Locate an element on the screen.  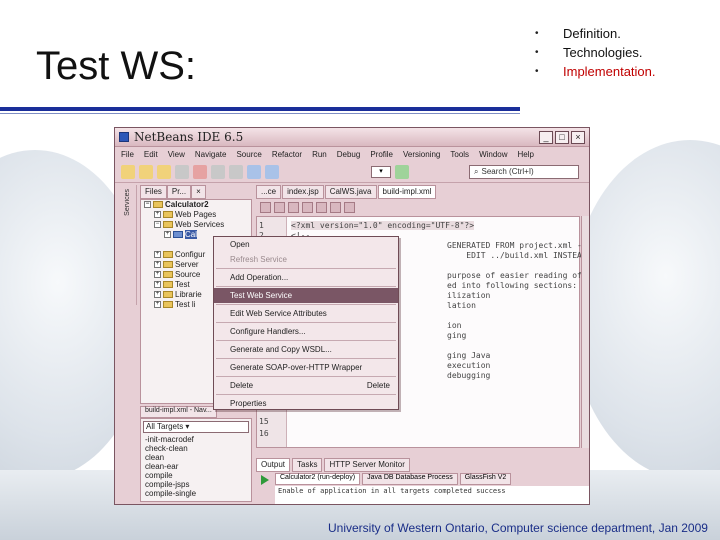
target-item: clean is located at coordinates (196, 457).